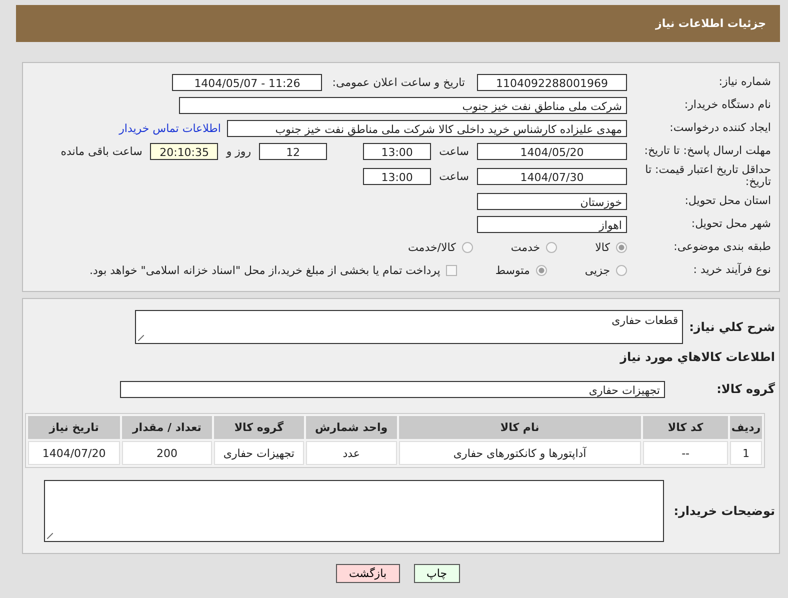 This screenshot has height=598, width=788. I want to click on table-cell: عدد, so click(351, 453).